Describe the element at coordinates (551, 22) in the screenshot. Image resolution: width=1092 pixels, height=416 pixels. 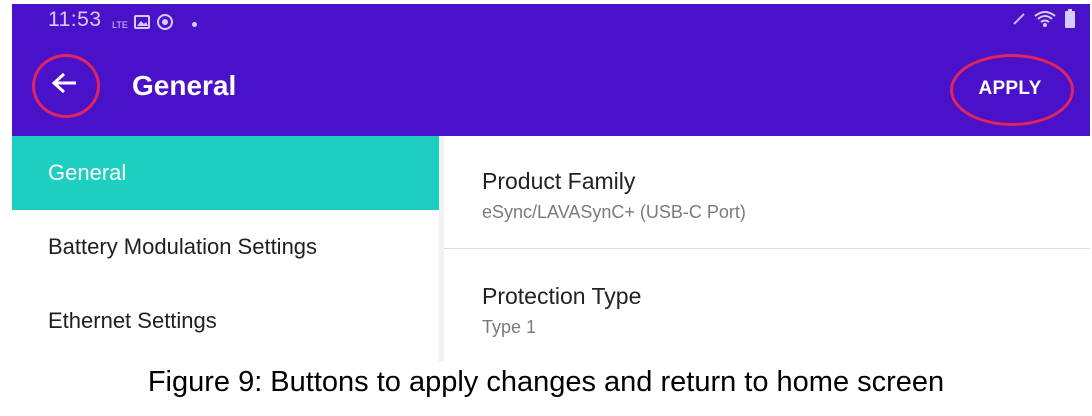
I see `status-bar: 11:53 LTE` at that location.